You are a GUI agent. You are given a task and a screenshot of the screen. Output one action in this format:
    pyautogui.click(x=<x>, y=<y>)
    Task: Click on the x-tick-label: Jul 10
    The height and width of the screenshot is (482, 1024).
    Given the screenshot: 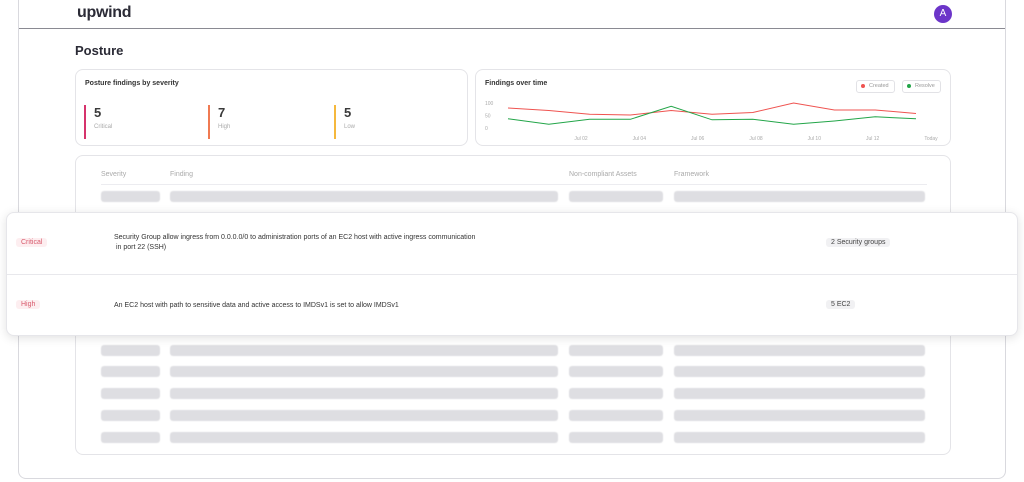 What is the action you would take?
    pyautogui.click(x=815, y=139)
    